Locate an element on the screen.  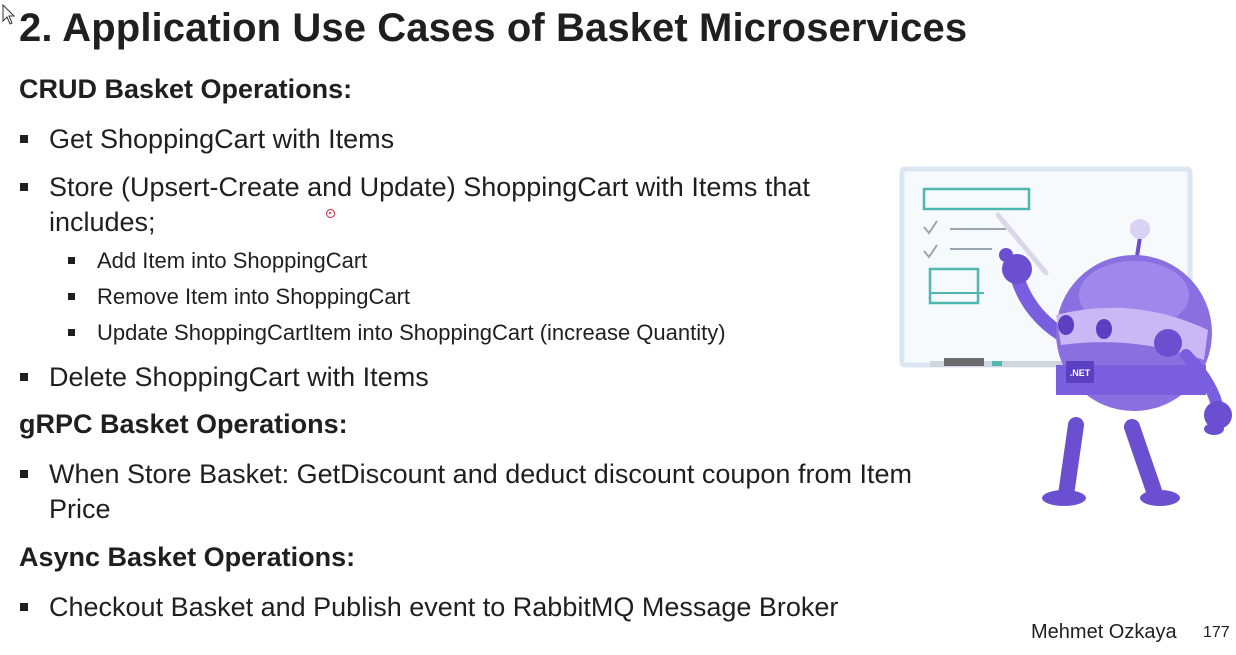
dotnet-badge-text: .NET is located at coordinates (1080, 373).